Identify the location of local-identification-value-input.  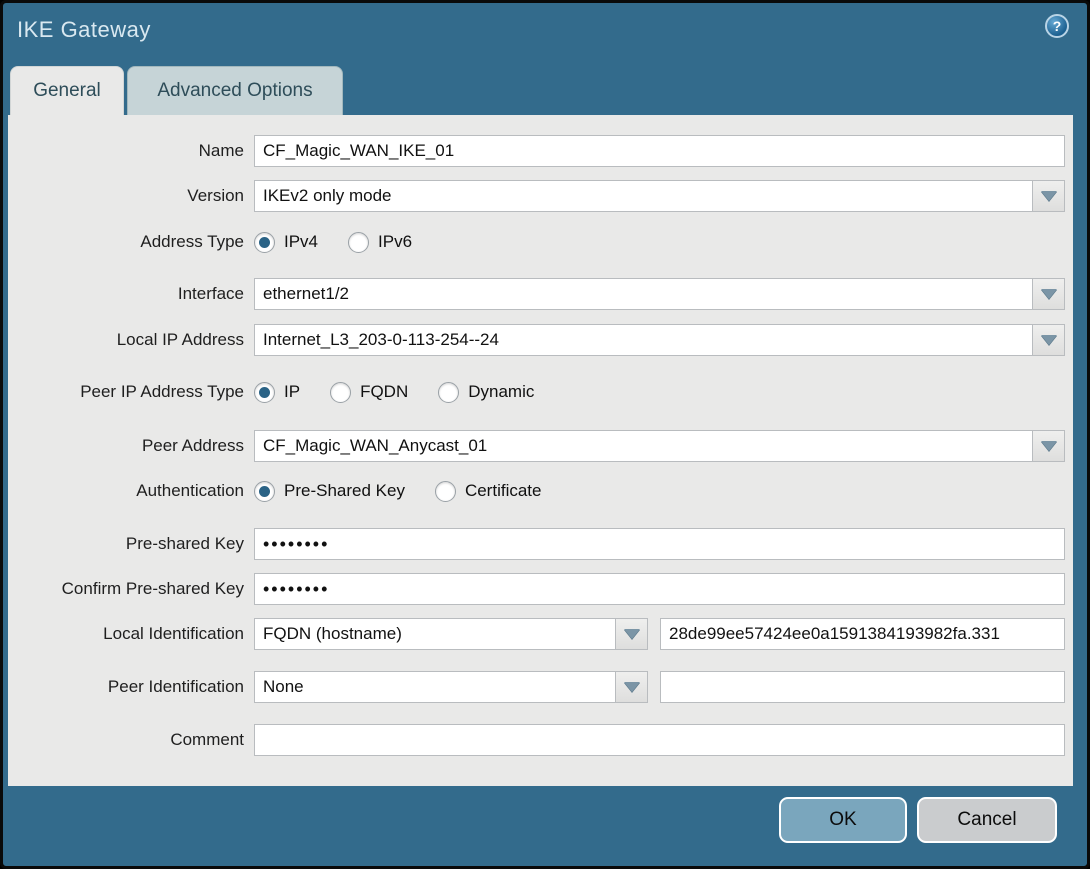
(862, 634).